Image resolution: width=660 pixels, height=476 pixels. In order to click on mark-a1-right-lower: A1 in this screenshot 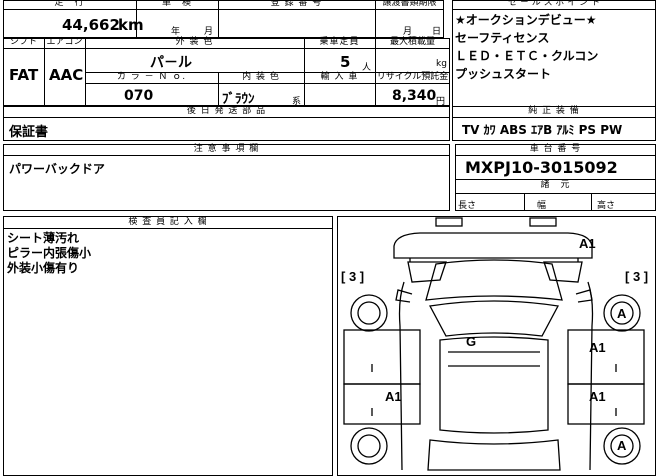, I will do `click(597, 396)`.